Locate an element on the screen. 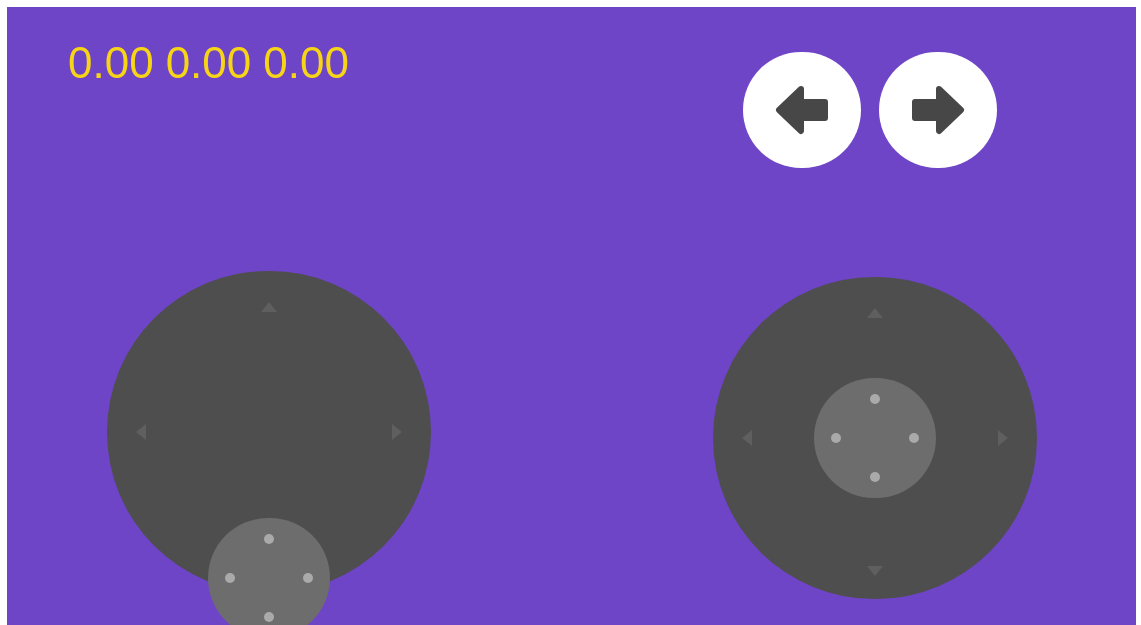  left-arrow-icon is located at coordinates (802, 110).